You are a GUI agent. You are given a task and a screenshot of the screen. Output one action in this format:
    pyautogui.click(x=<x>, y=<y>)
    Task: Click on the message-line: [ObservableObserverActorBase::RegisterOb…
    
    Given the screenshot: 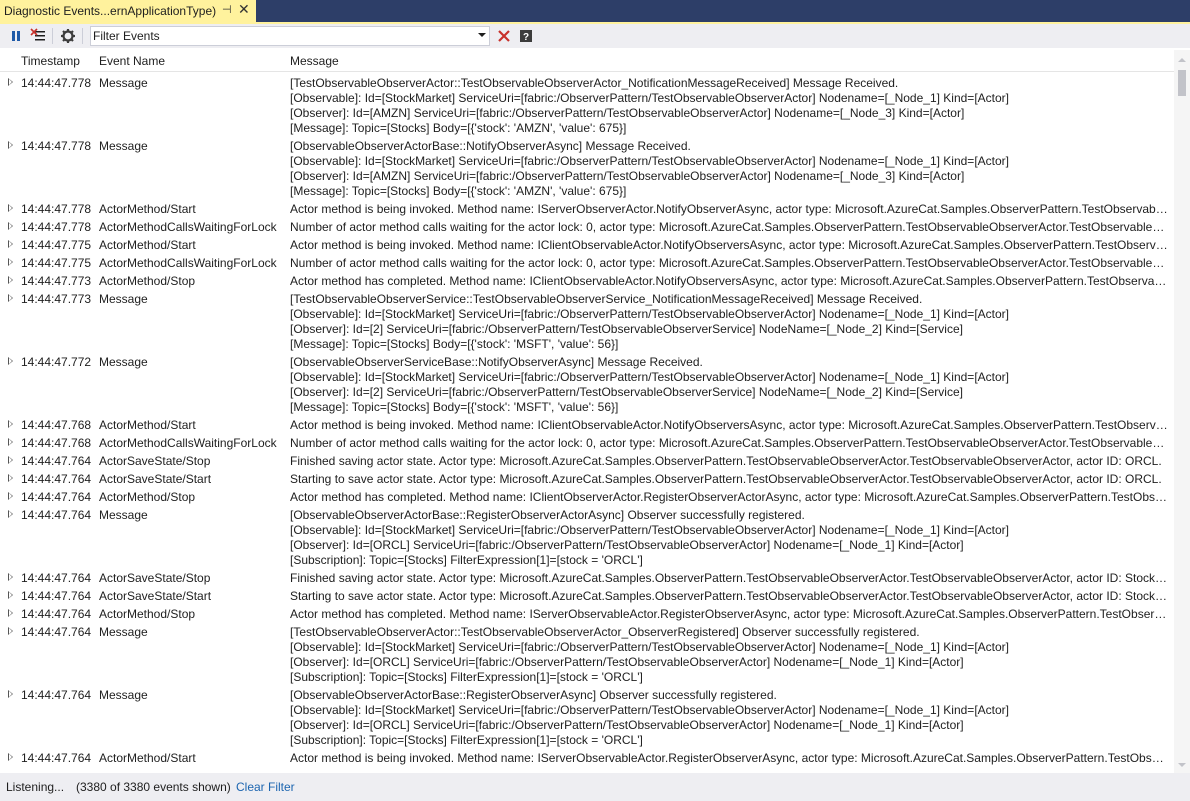 What is the action you would take?
    pyautogui.click(x=547, y=515)
    